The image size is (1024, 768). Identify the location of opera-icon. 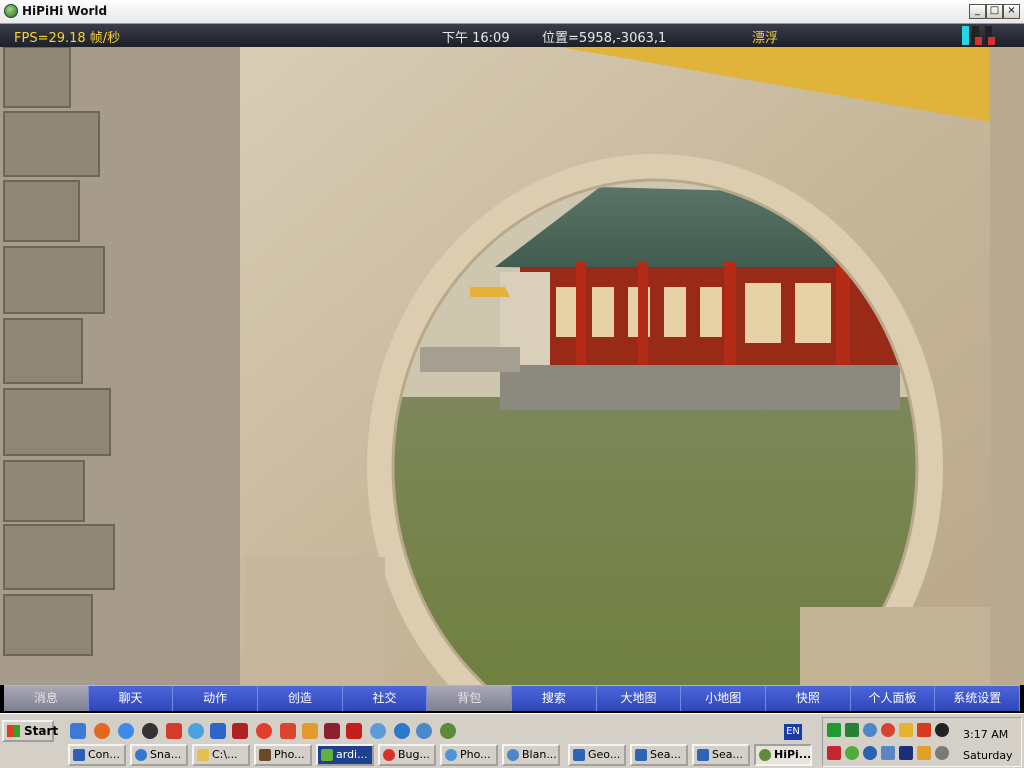
(389, 755).